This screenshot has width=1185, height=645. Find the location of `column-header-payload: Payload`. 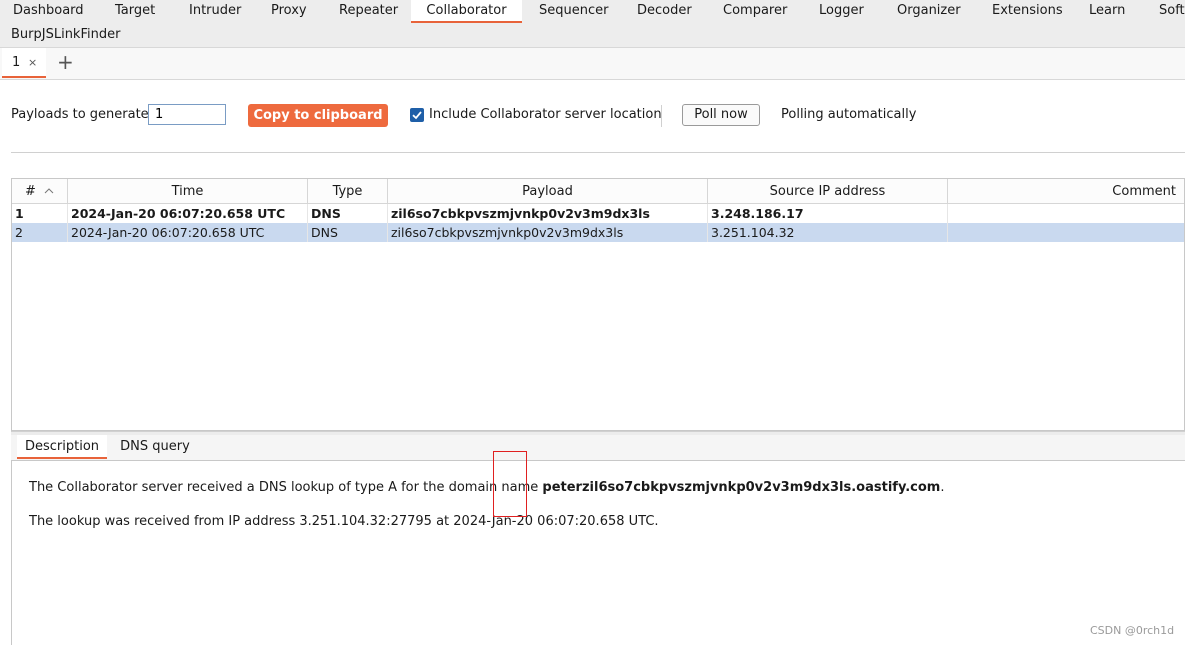

column-header-payload: Payload is located at coordinates (548, 191).